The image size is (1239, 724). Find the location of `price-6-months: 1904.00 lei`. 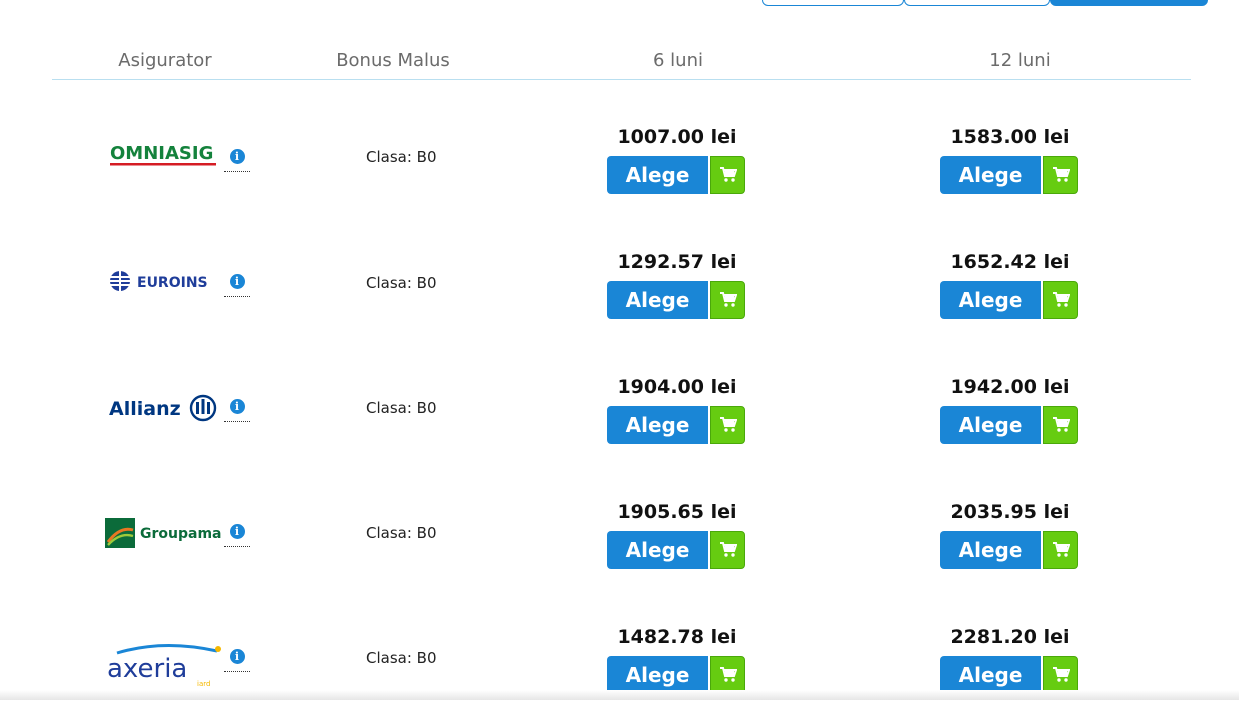

price-6-months: 1904.00 lei is located at coordinates (677, 387).